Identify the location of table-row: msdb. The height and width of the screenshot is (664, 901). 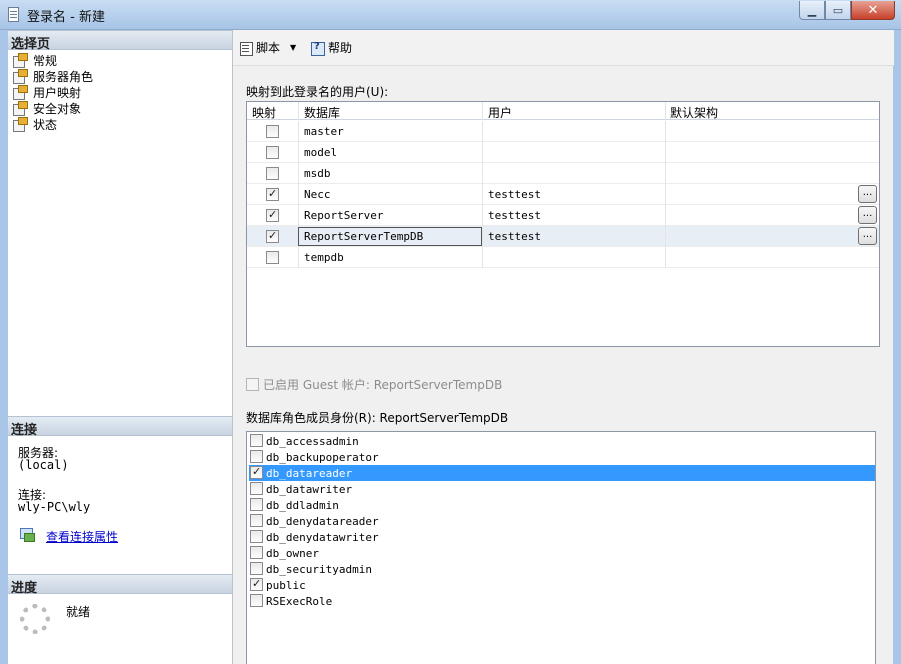
(563, 173).